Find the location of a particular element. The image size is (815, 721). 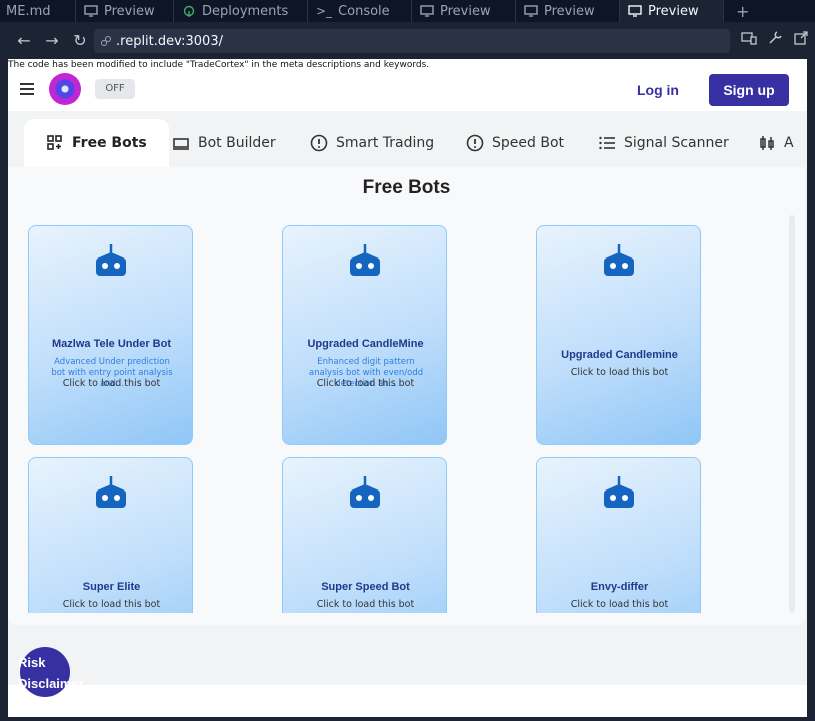

deploy-icon is located at coordinates (189, 11).